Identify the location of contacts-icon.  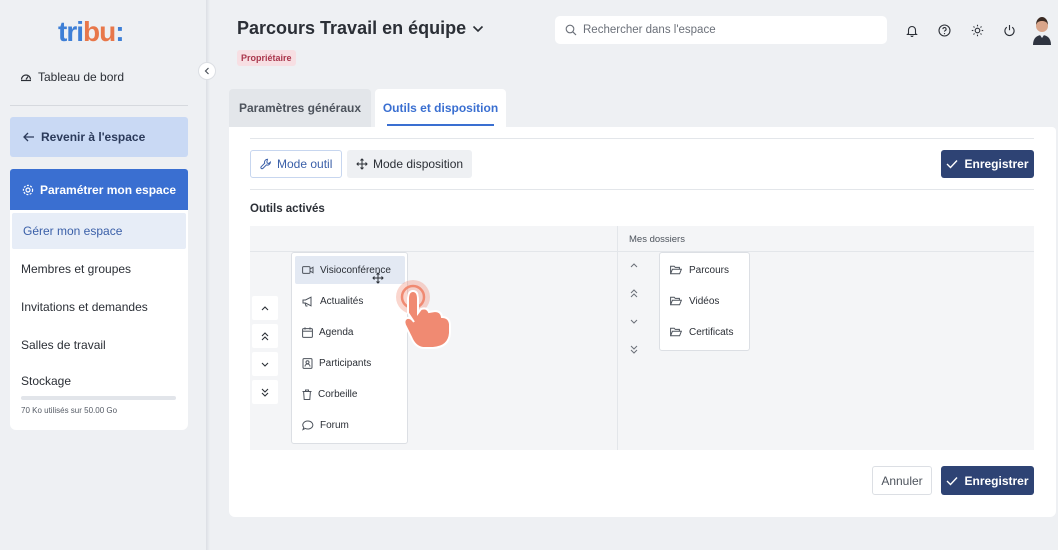
(307, 363).